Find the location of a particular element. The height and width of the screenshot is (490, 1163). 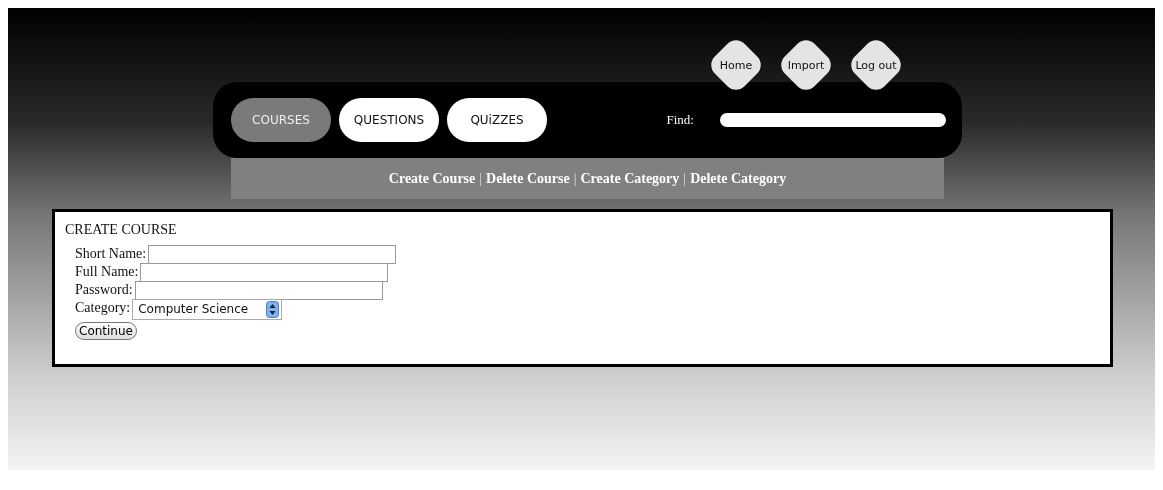

find-label: Find: is located at coordinates (680, 120).